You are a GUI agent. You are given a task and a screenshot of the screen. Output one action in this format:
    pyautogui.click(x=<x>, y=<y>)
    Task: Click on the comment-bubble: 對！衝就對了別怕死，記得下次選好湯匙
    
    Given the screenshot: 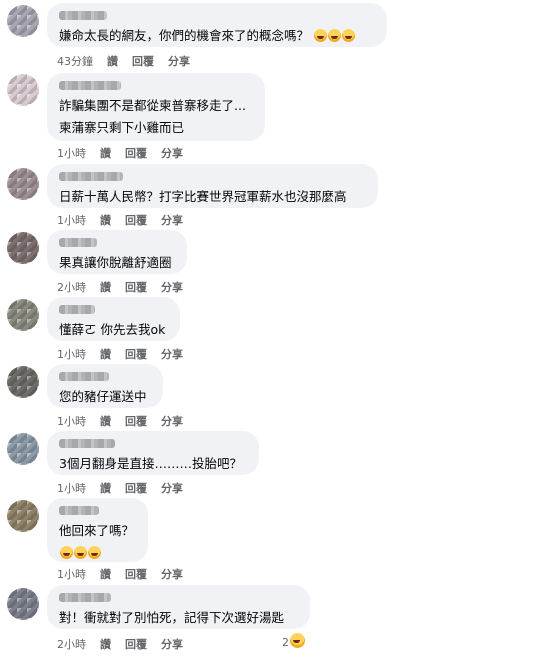 What is the action you would take?
    pyautogui.click(x=178, y=607)
    